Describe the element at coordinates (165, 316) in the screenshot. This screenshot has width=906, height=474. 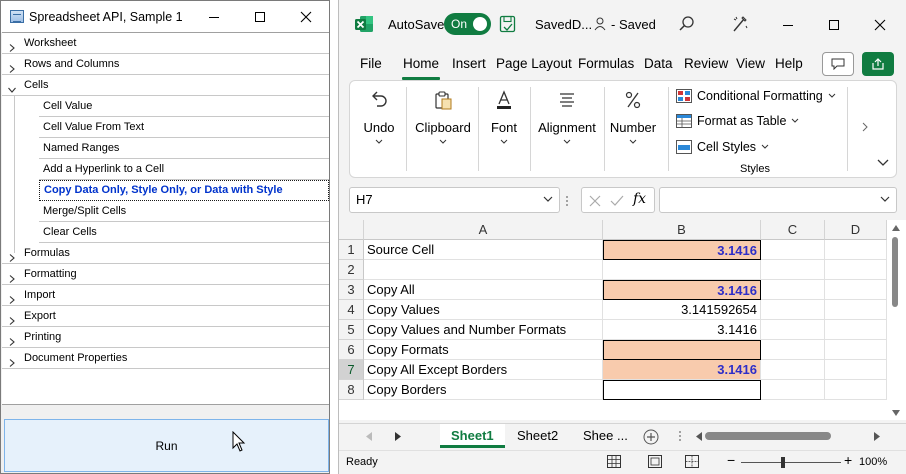
I see `tree-node: Export` at that location.